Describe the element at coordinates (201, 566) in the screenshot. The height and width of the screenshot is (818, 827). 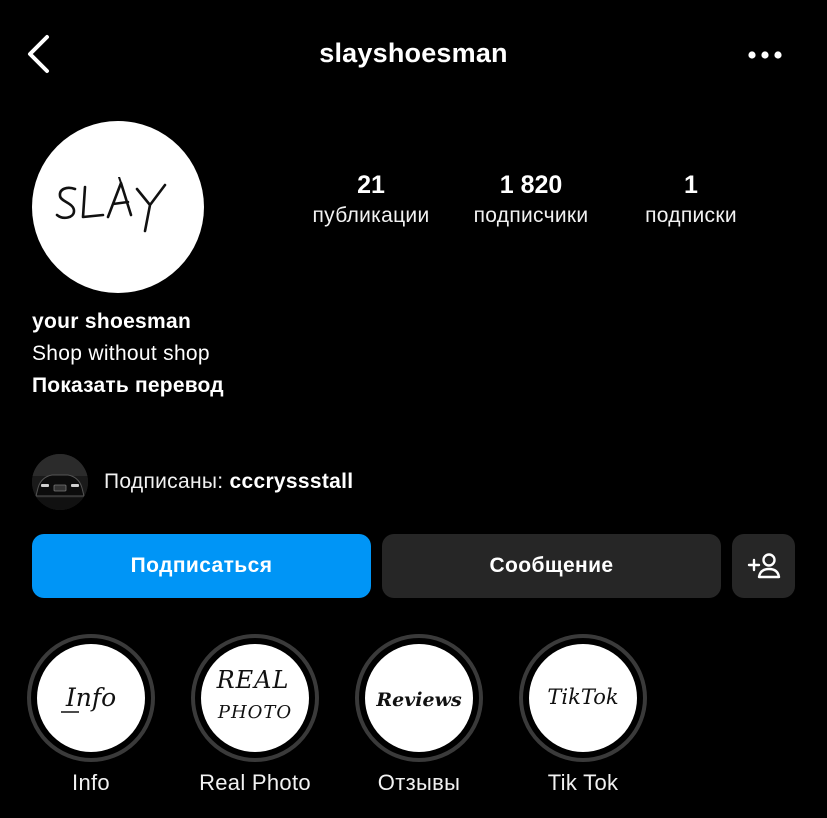
I see `follow-button: Подписаться` at that location.